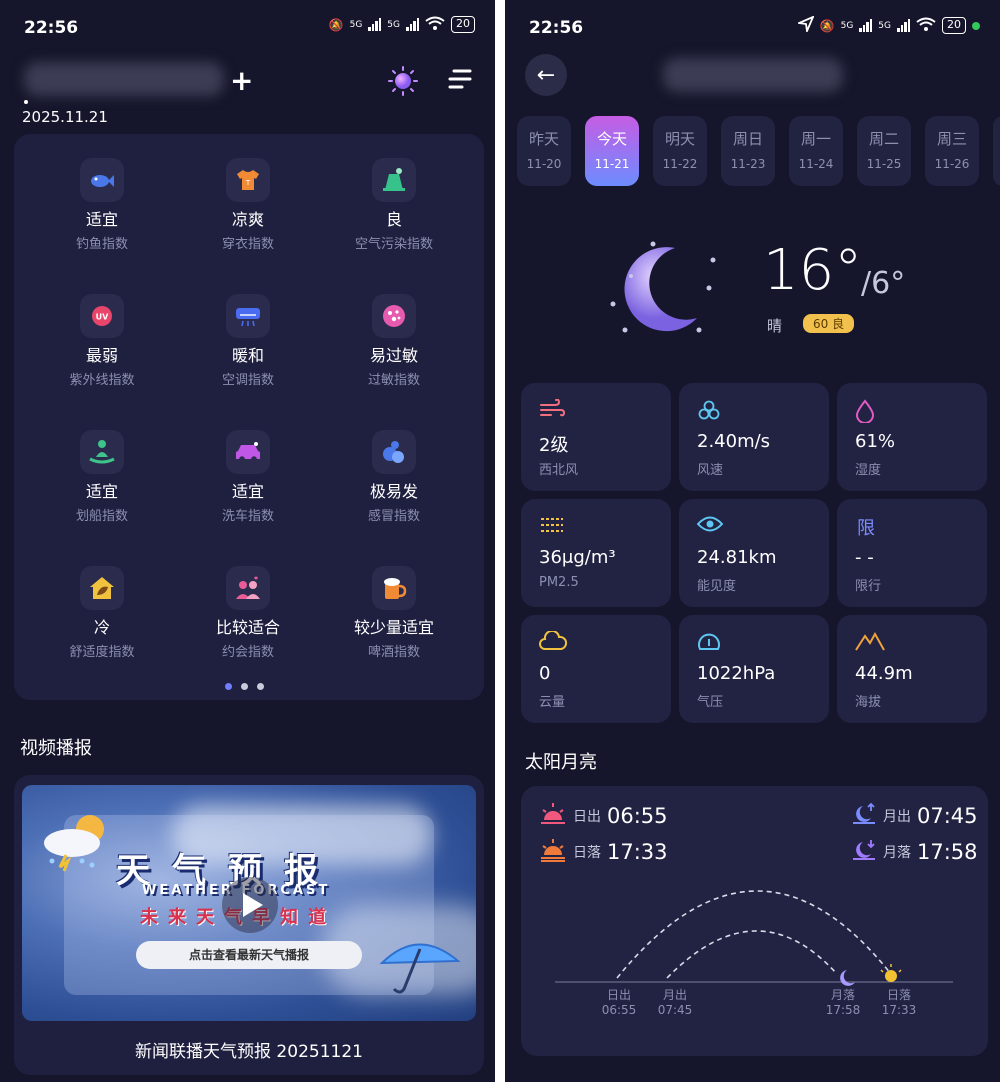 This screenshot has height=1082, width=1000. I want to click on wind-icon, so click(552, 410).